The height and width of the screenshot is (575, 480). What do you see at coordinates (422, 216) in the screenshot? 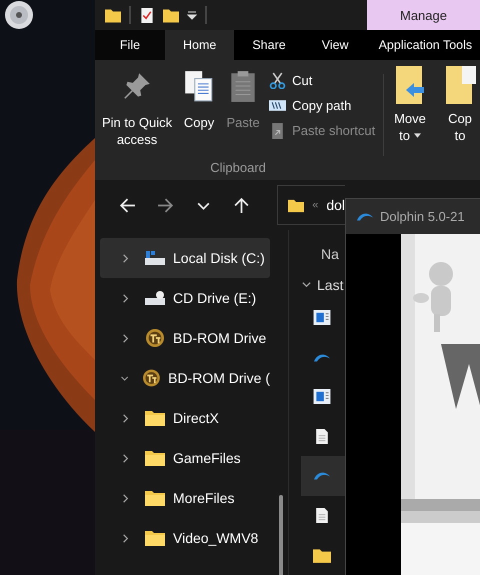
I see `window-title: Dolphin 5.0-21` at bounding box center [422, 216].